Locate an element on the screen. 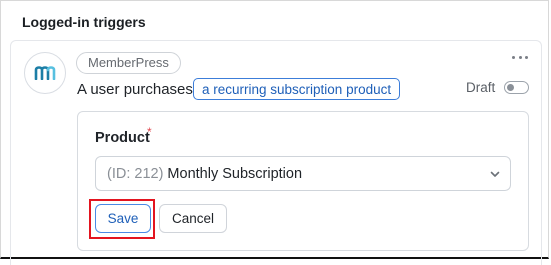 The height and width of the screenshot is (265, 551). product-id-prefix: (ID: 212) is located at coordinates (135, 173).